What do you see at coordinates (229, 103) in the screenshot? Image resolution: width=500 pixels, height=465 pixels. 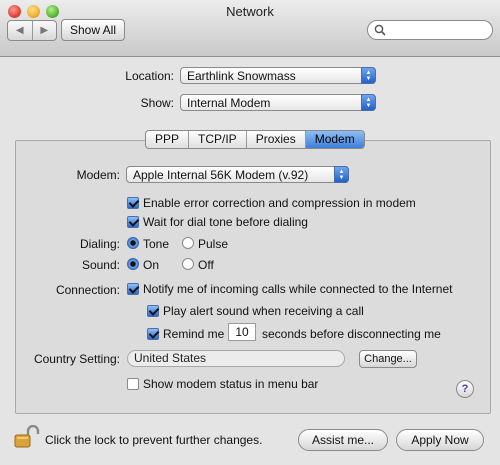 I see `show-value: Internal Modem` at bounding box center [229, 103].